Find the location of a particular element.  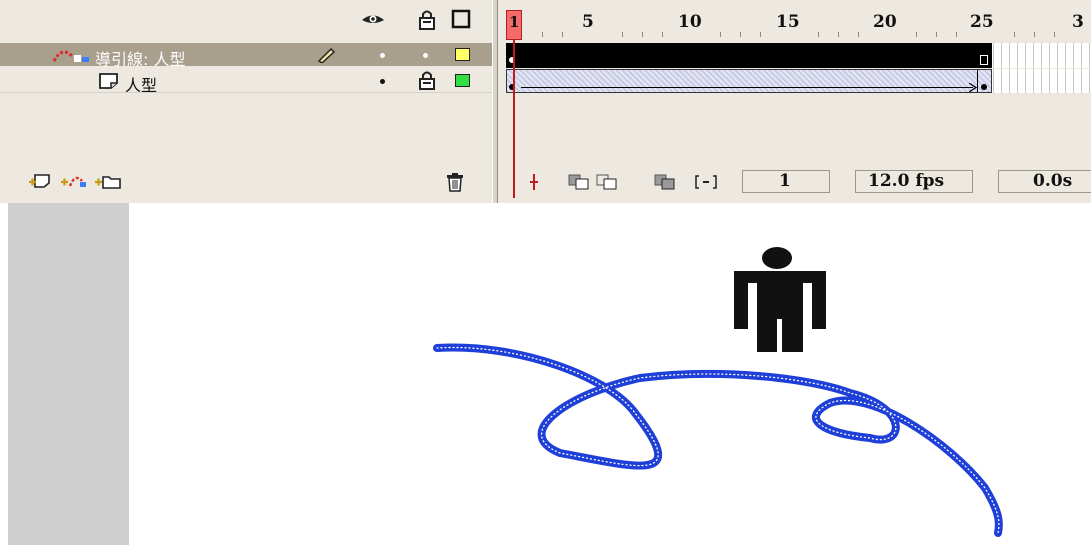

motion-tween-span is located at coordinates (749, 81).